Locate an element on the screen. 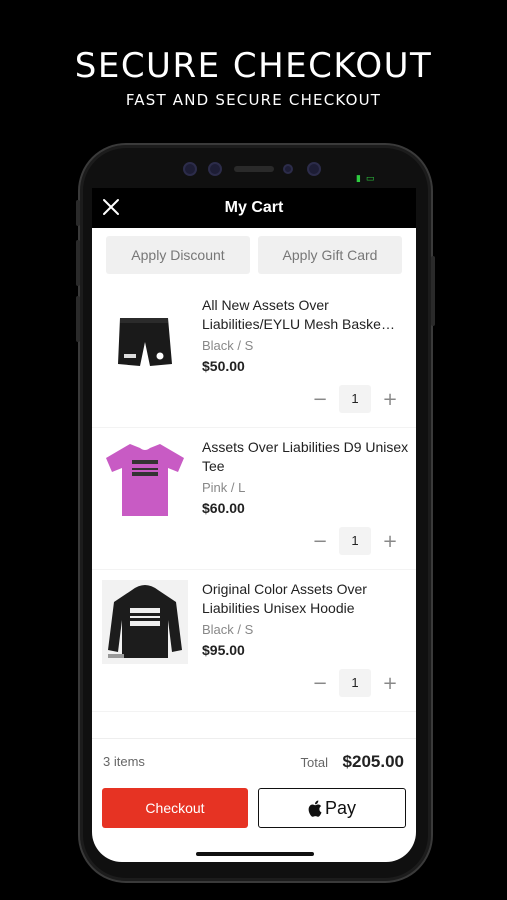 This screenshot has width=507, height=900. total-label: Total is located at coordinates (314, 762).